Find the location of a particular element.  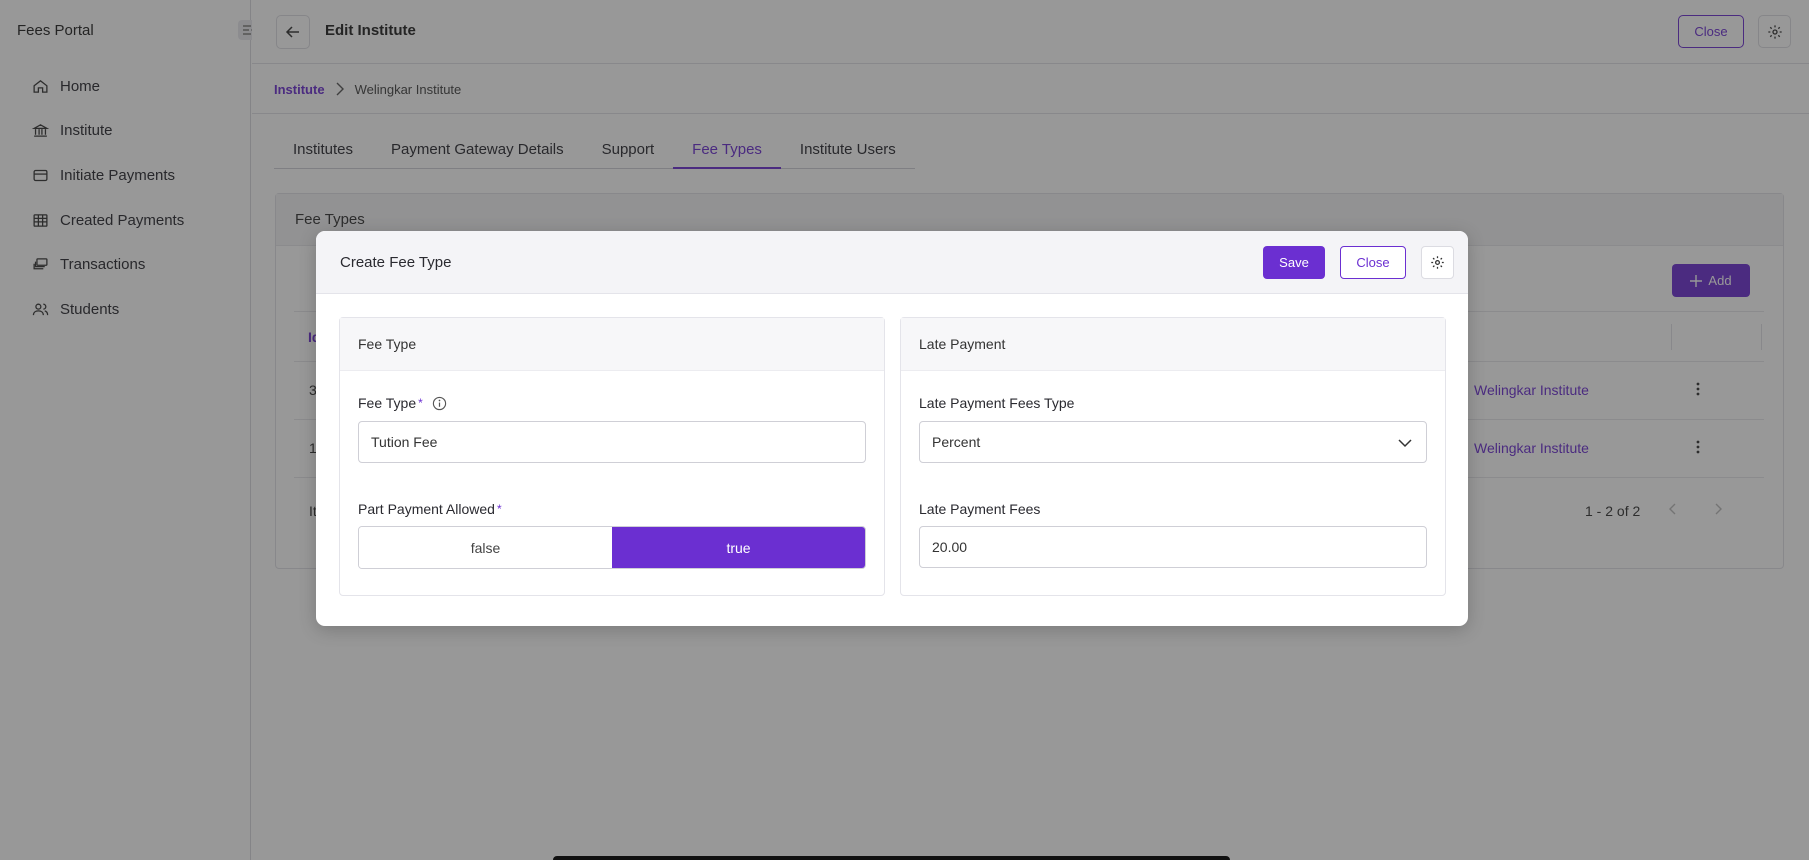

modal-header: Create Fee Type Save Close is located at coordinates (892, 262).